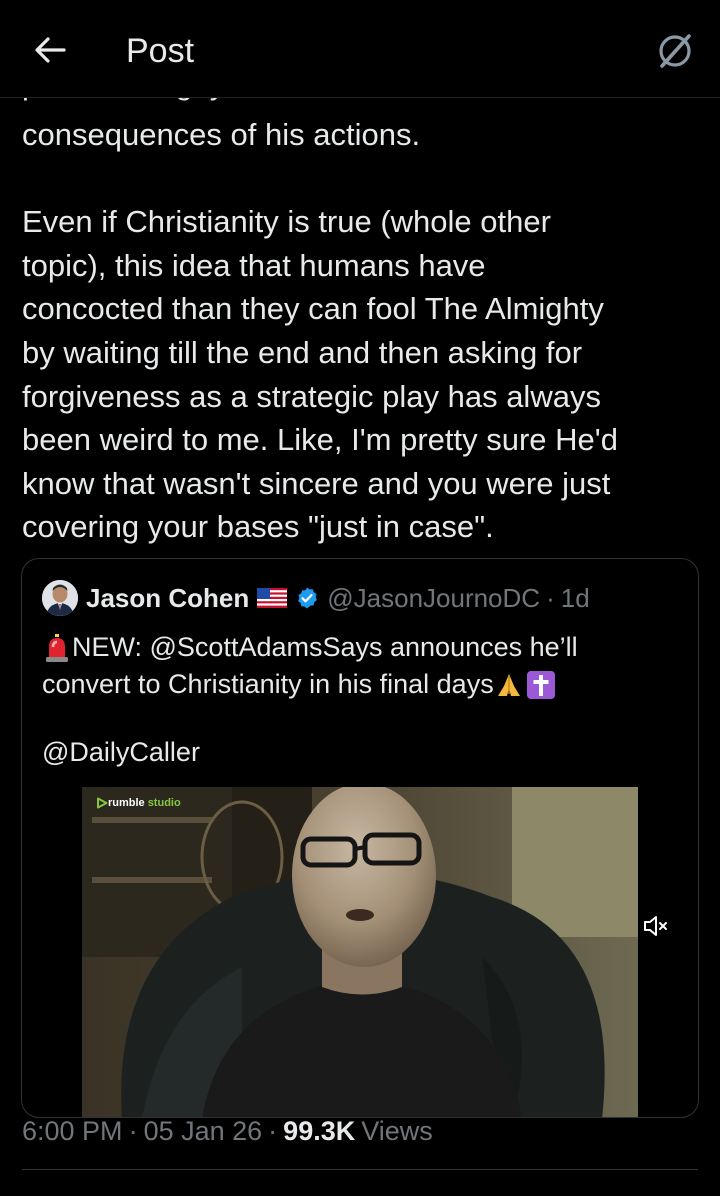  I want to click on quoted-mention: @DailyCaller, so click(121, 752).